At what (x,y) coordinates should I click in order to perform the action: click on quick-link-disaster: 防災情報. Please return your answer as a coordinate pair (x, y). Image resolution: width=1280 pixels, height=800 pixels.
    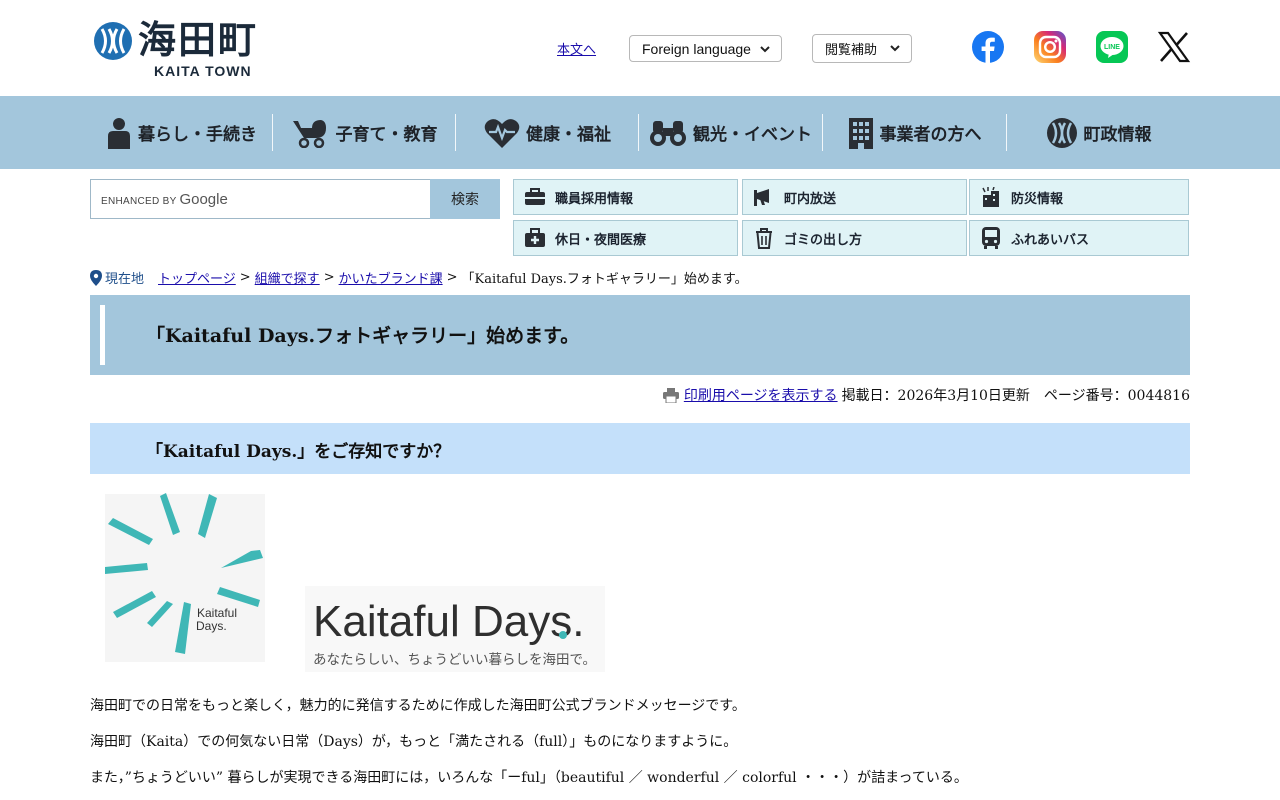
    Looking at the image, I should click on (1079, 197).